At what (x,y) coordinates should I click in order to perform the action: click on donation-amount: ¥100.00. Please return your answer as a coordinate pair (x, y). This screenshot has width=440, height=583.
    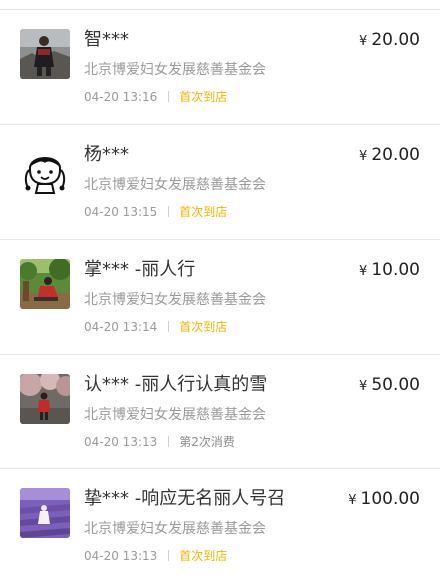
    Looking at the image, I should click on (384, 500).